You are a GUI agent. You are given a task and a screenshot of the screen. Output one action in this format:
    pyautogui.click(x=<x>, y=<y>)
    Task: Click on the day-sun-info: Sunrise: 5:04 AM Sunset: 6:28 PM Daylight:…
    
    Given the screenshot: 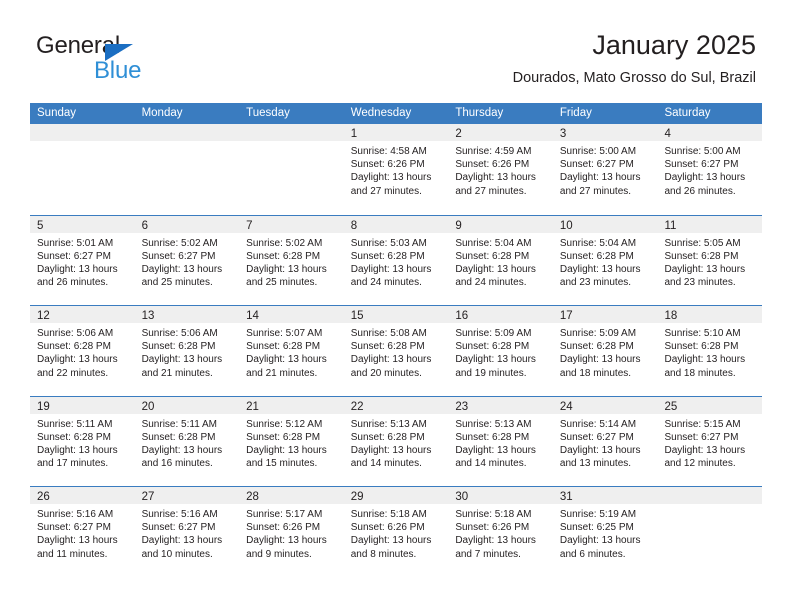 What is the action you would take?
    pyautogui.click(x=605, y=261)
    